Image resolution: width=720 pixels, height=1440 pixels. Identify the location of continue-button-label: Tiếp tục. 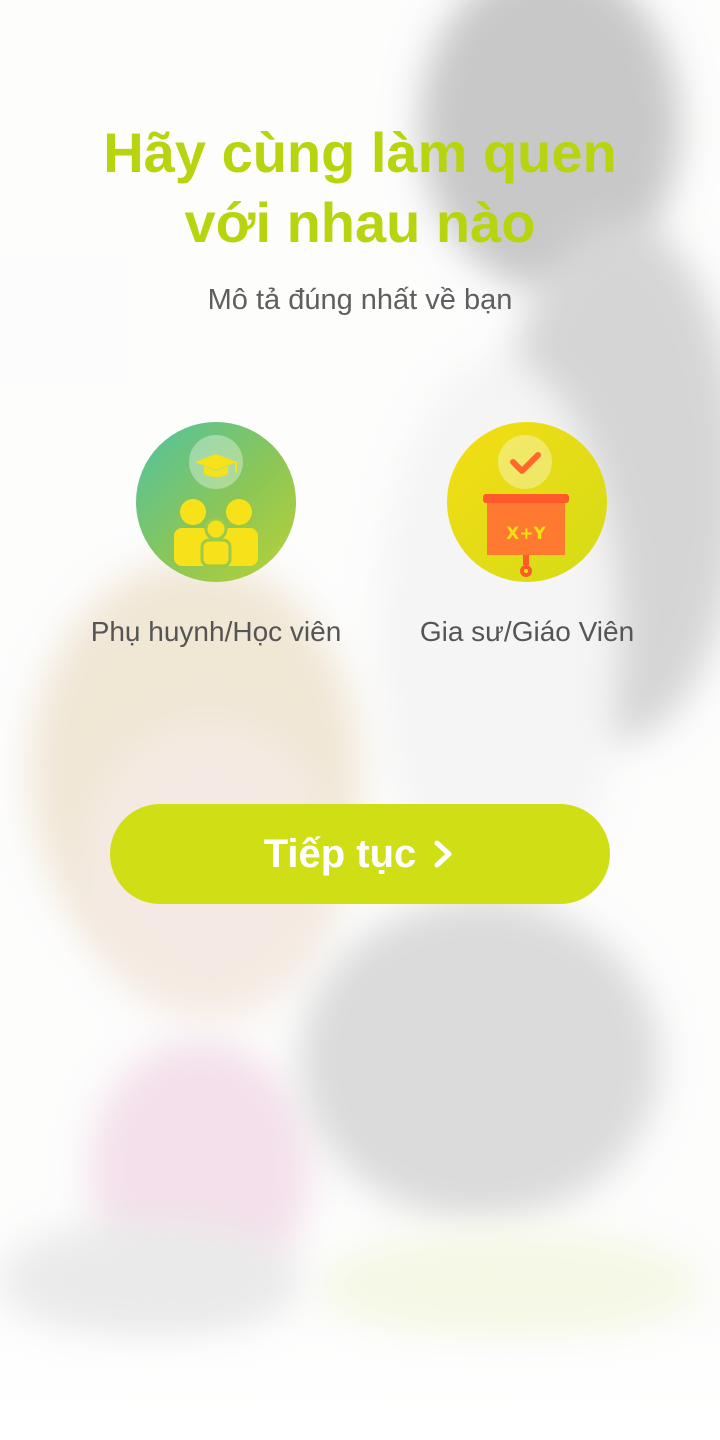
(340, 853).